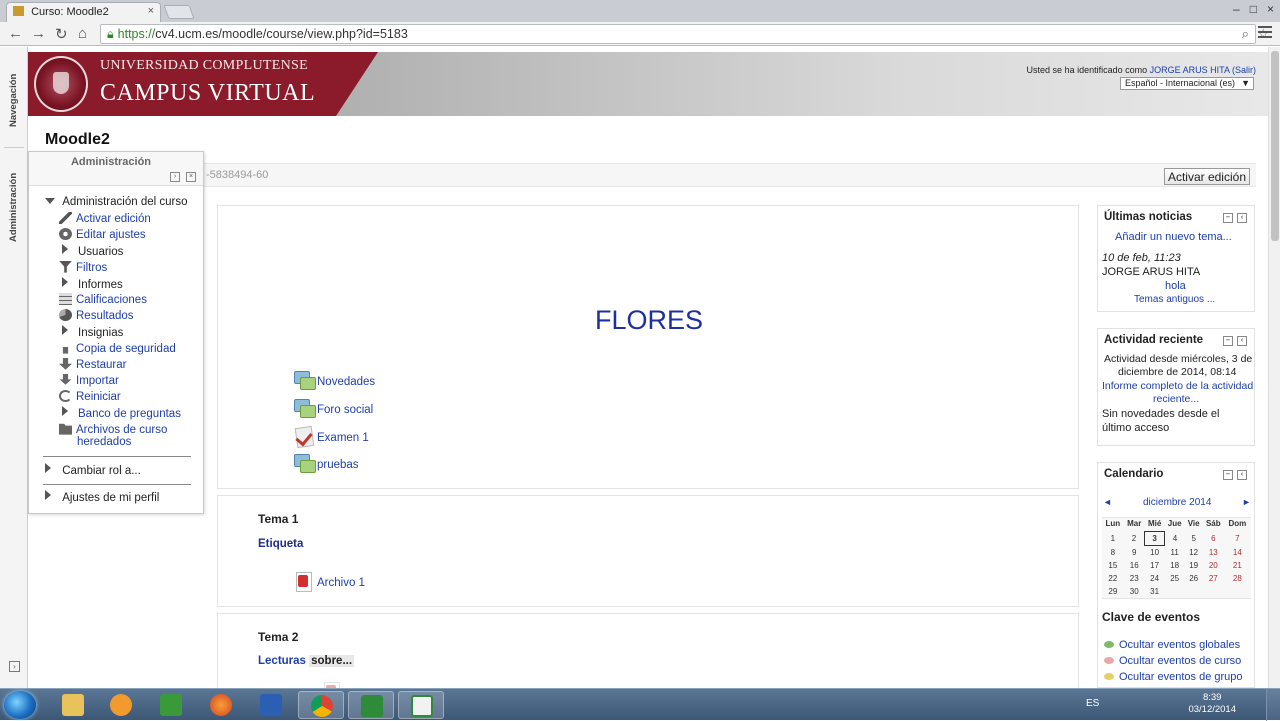  I want to click on calendar-day: 24, so click(1155, 578).